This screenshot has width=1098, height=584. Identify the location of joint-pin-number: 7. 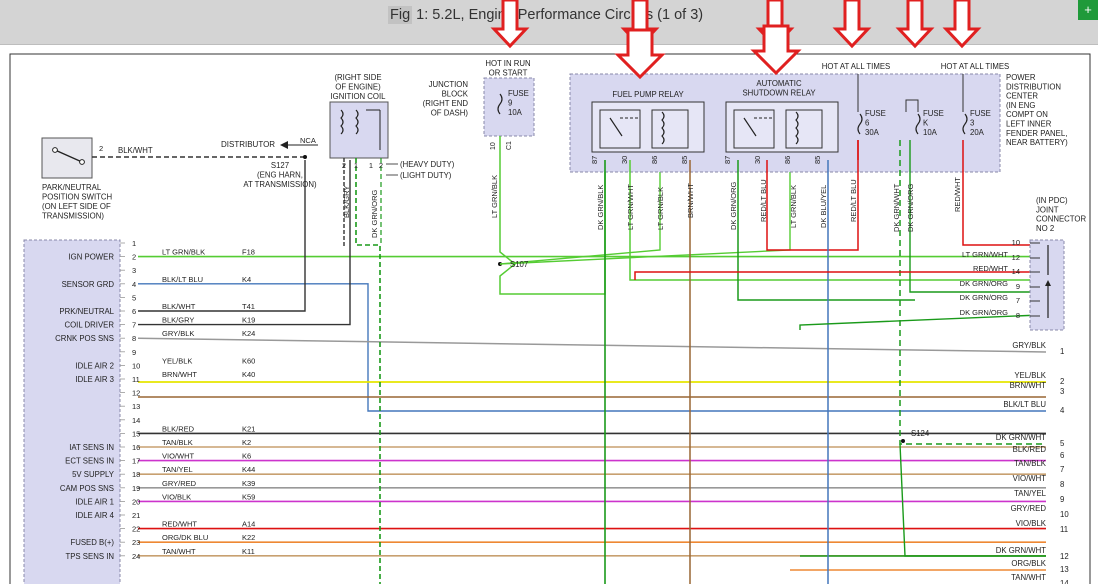
(1018, 300).